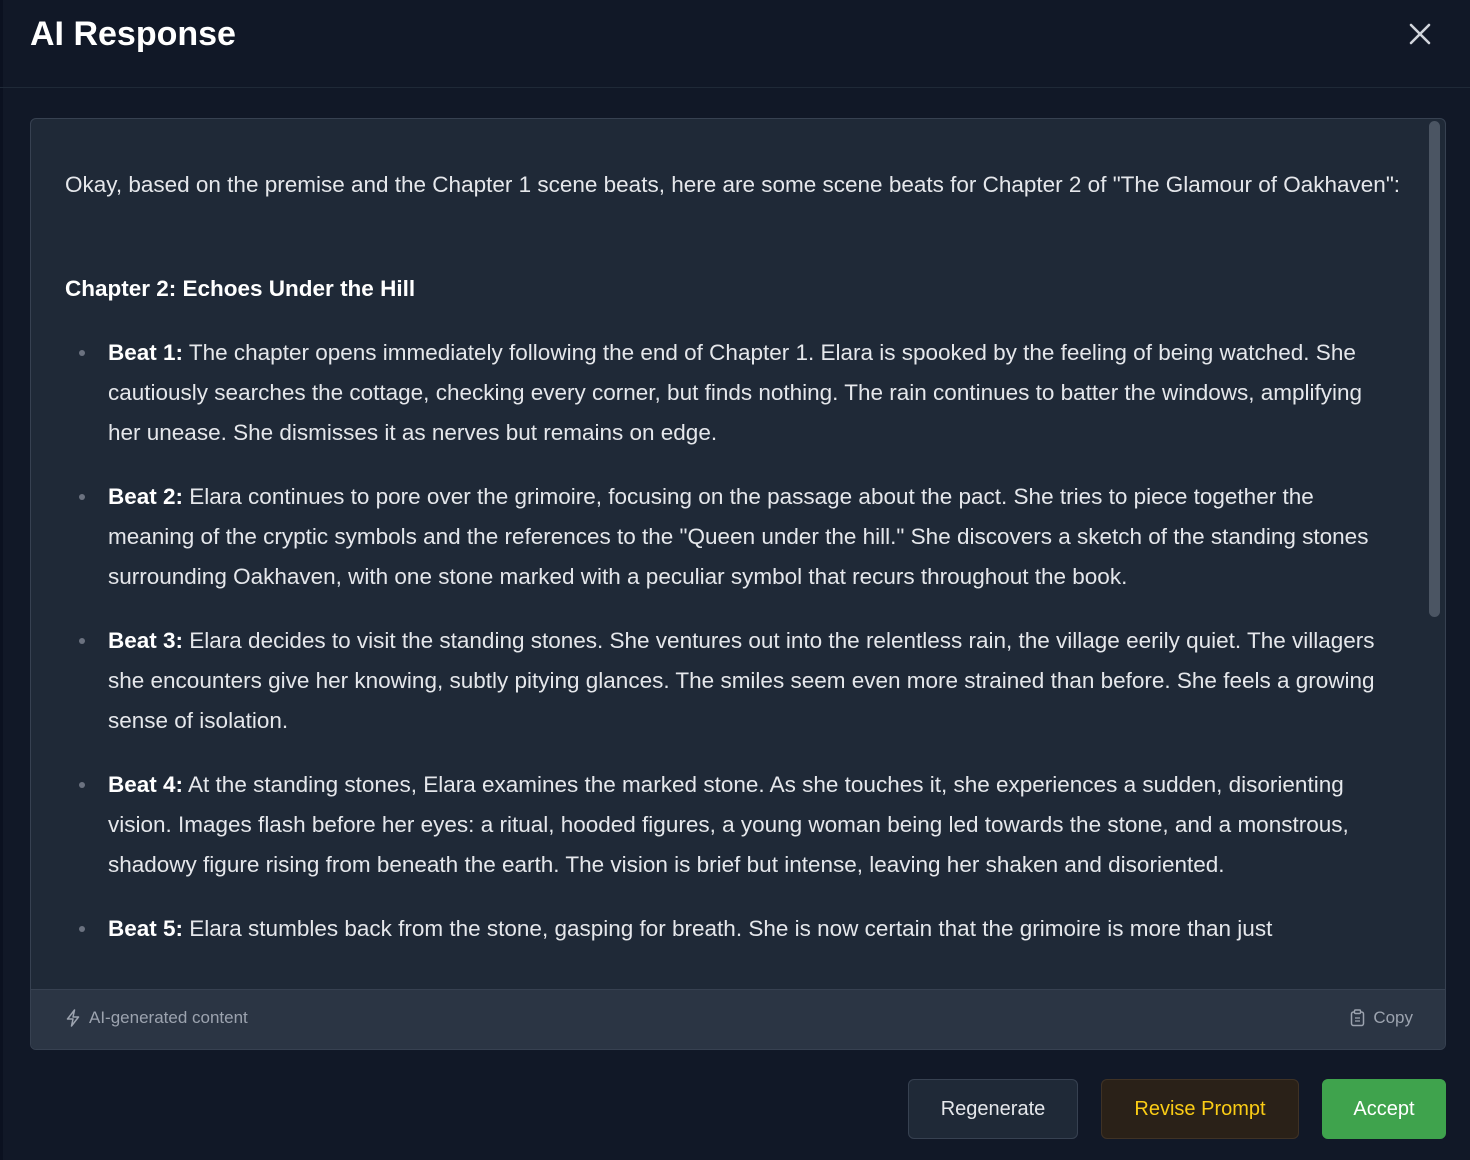 Image resolution: width=1470 pixels, height=1160 pixels. What do you see at coordinates (73, 1018) in the screenshot?
I see `lightning-icon` at bounding box center [73, 1018].